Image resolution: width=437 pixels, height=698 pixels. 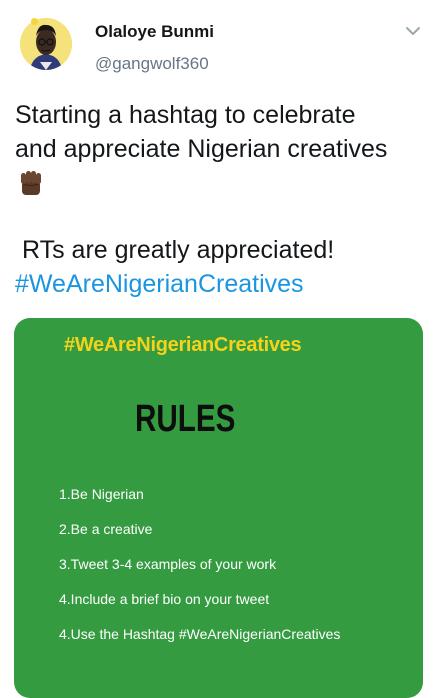 I want to click on rule-item: 2.Be a creative, so click(x=106, y=529).